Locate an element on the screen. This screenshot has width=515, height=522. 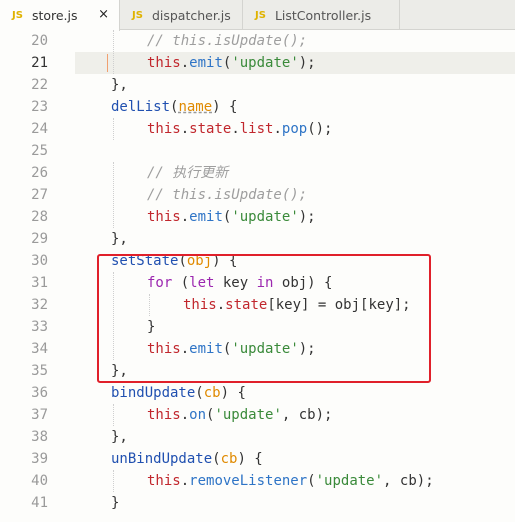
tab-store-js: JS store.js × is located at coordinates (60, 15).